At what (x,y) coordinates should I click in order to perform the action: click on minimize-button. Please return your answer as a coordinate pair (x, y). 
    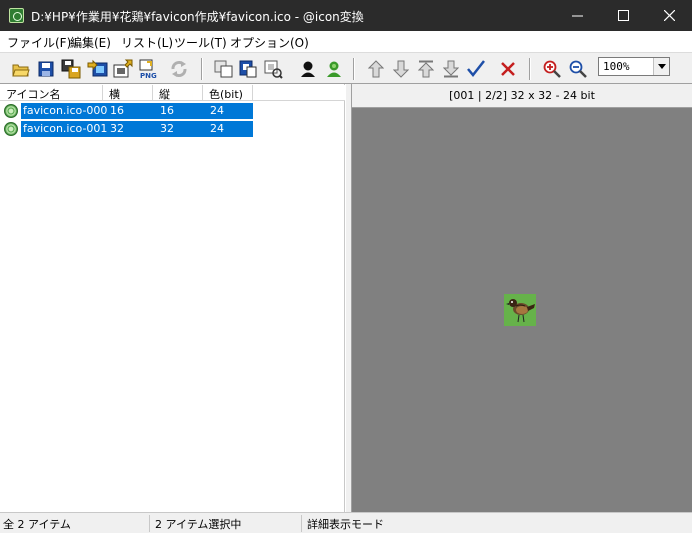
    Looking at the image, I should click on (577, 15).